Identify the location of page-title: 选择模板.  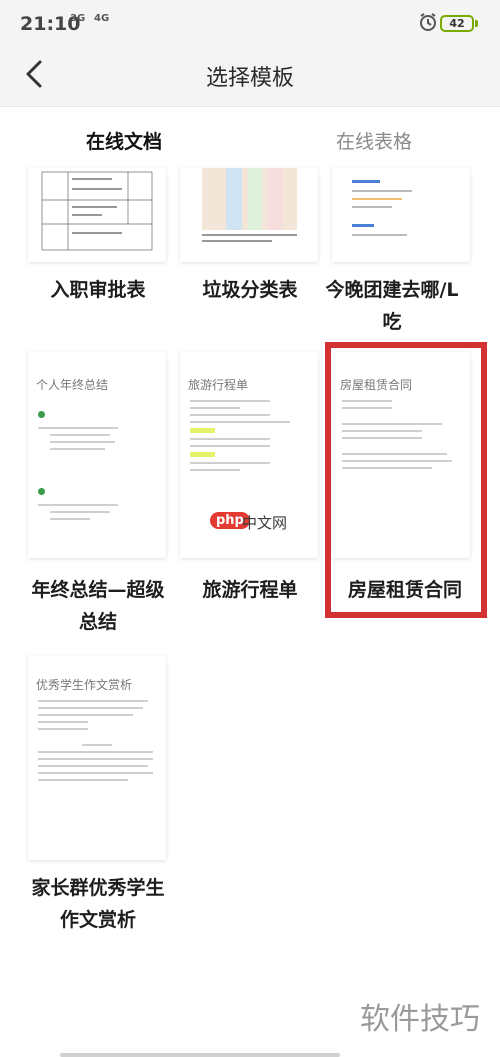
(249, 78).